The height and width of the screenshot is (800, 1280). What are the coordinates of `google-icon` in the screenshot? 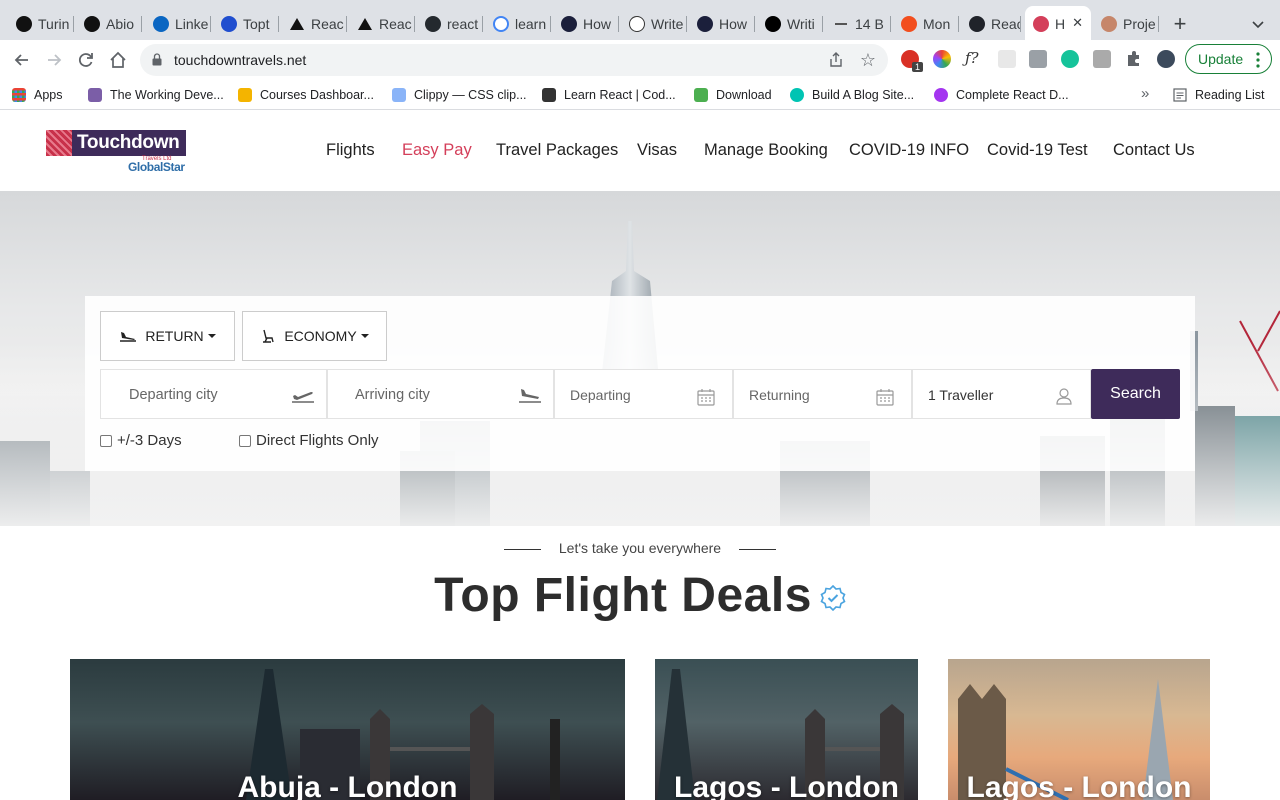 It's located at (501, 24).